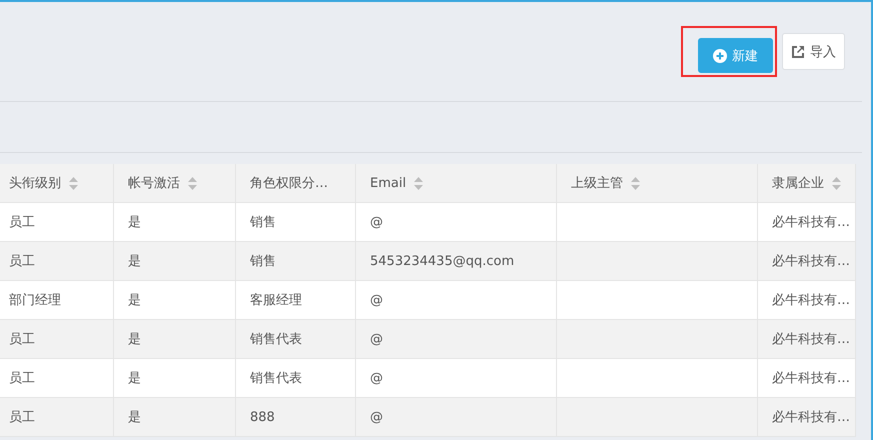 The image size is (873, 440). Describe the element at coordinates (813, 51) in the screenshot. I see `import-button: 导入` at that location.